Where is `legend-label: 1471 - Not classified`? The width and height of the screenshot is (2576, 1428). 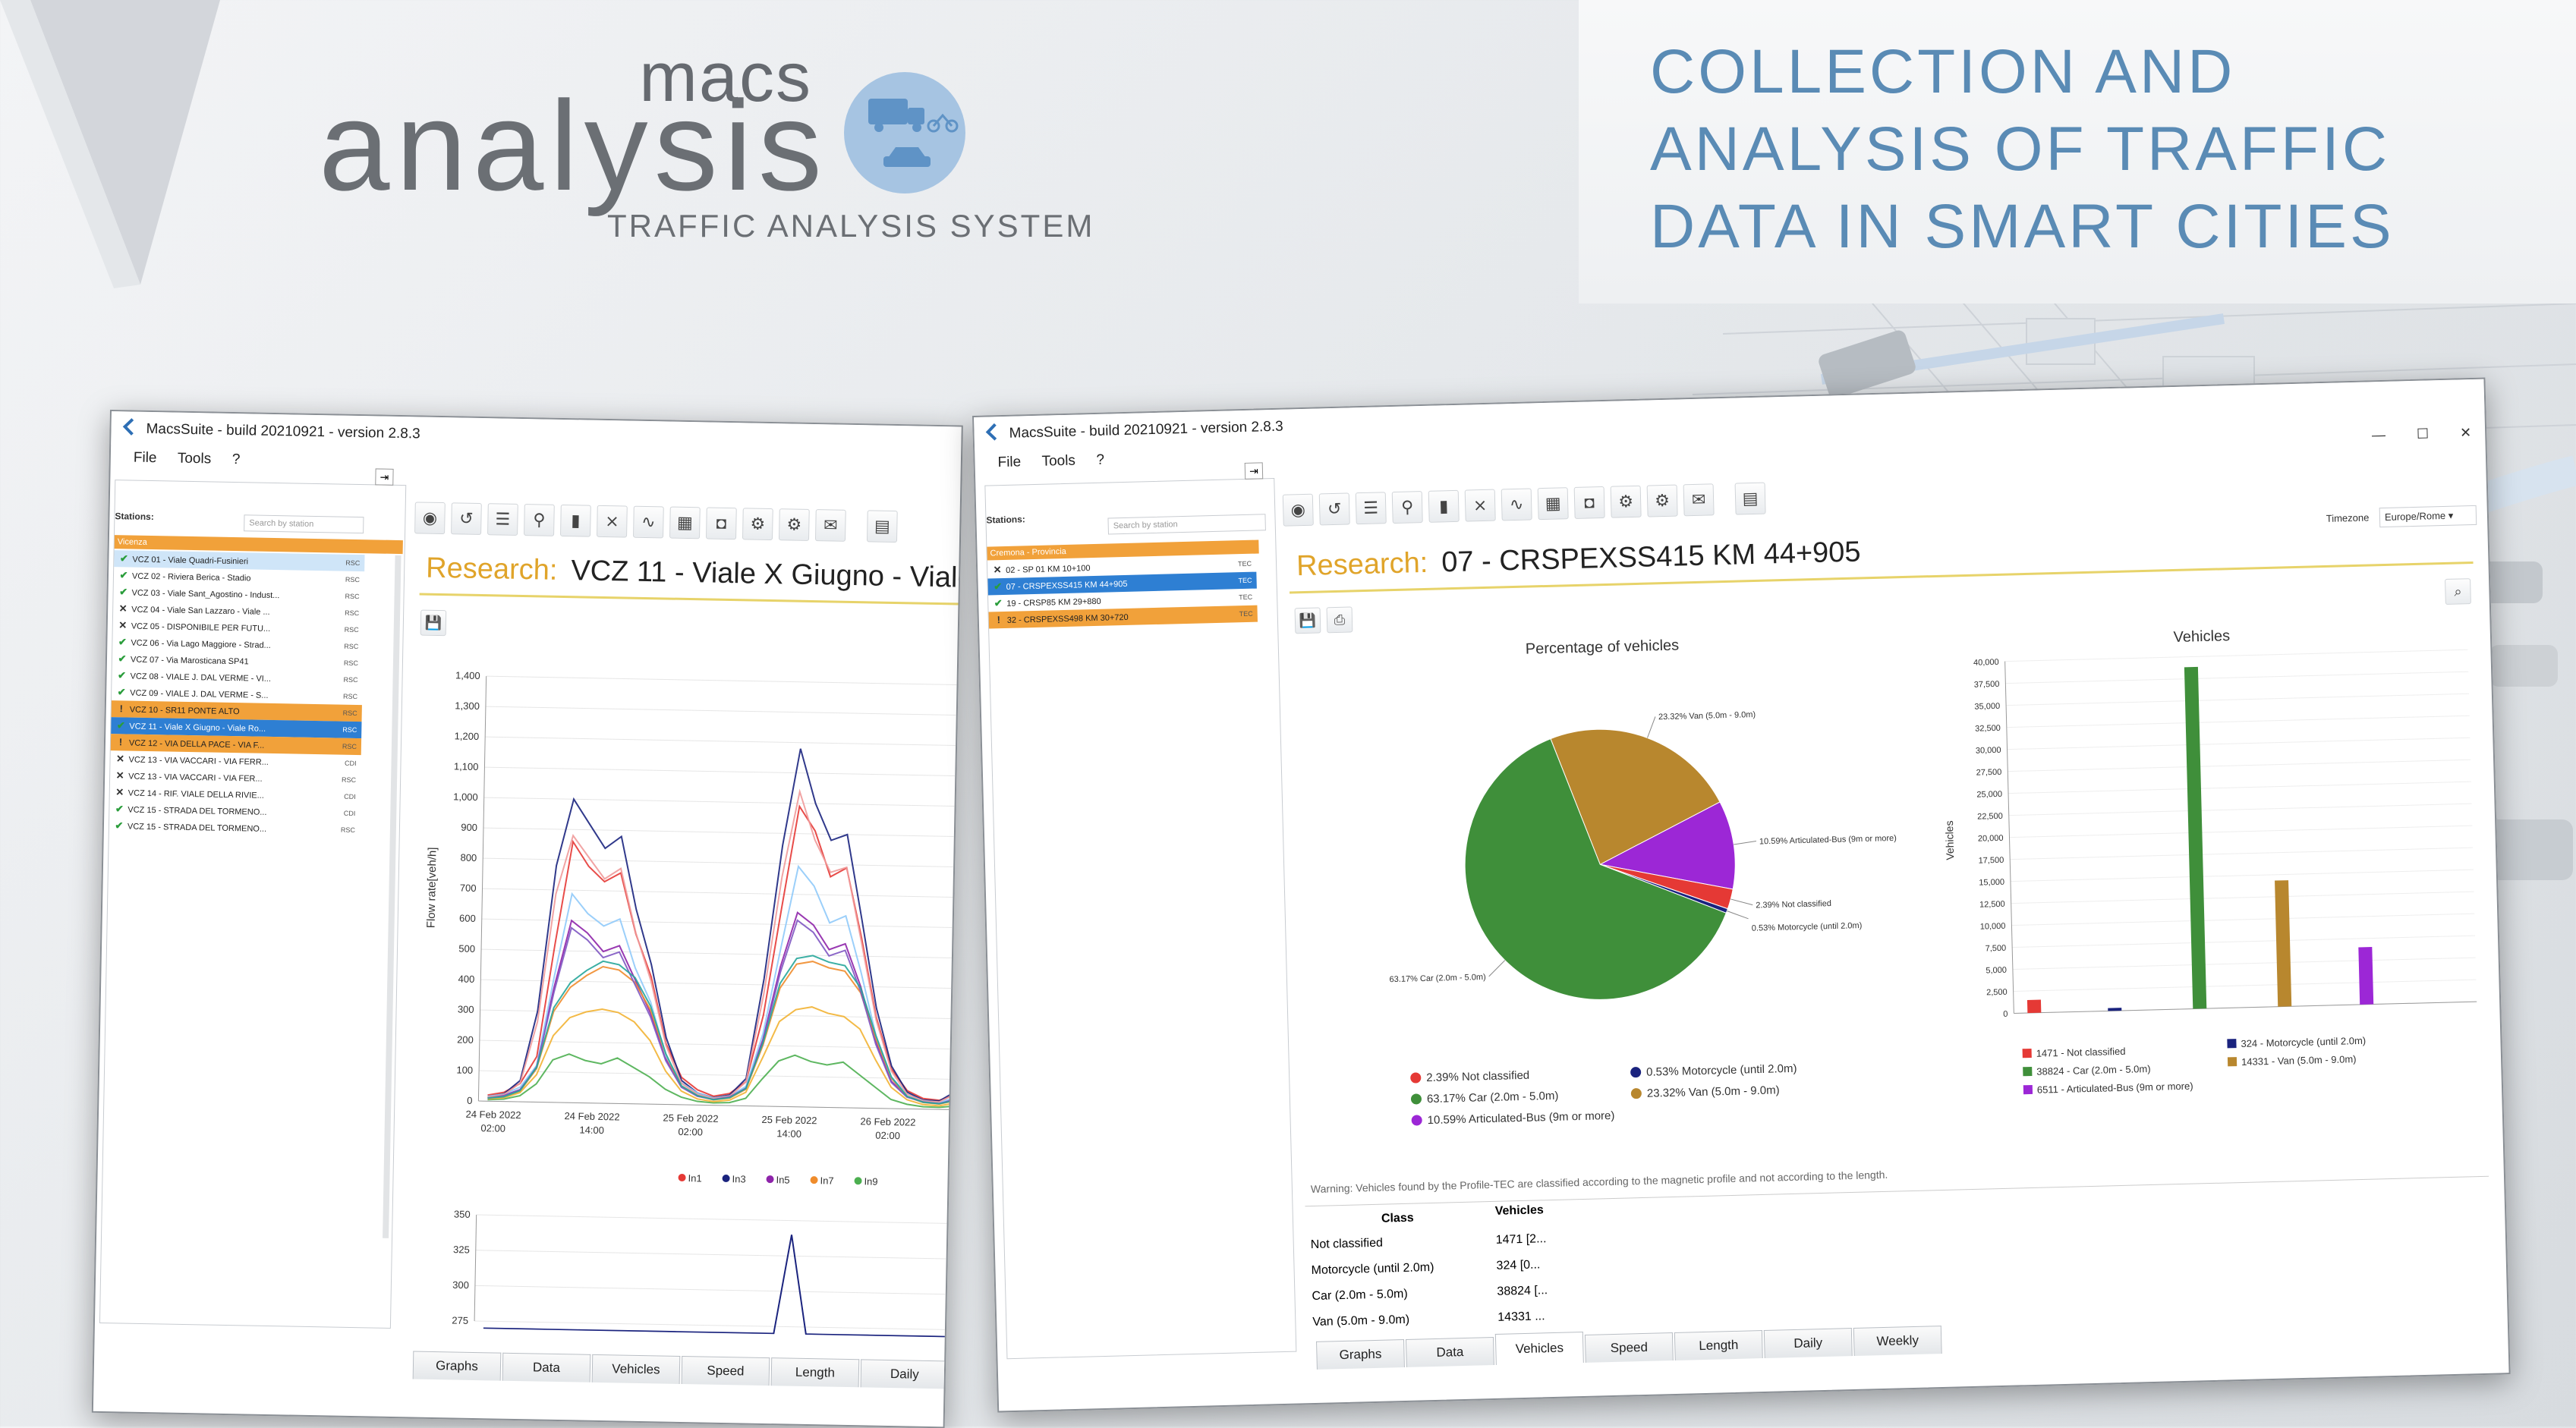
legend-label: 1471 - Not classified is located at coordinates (2081, 1052).